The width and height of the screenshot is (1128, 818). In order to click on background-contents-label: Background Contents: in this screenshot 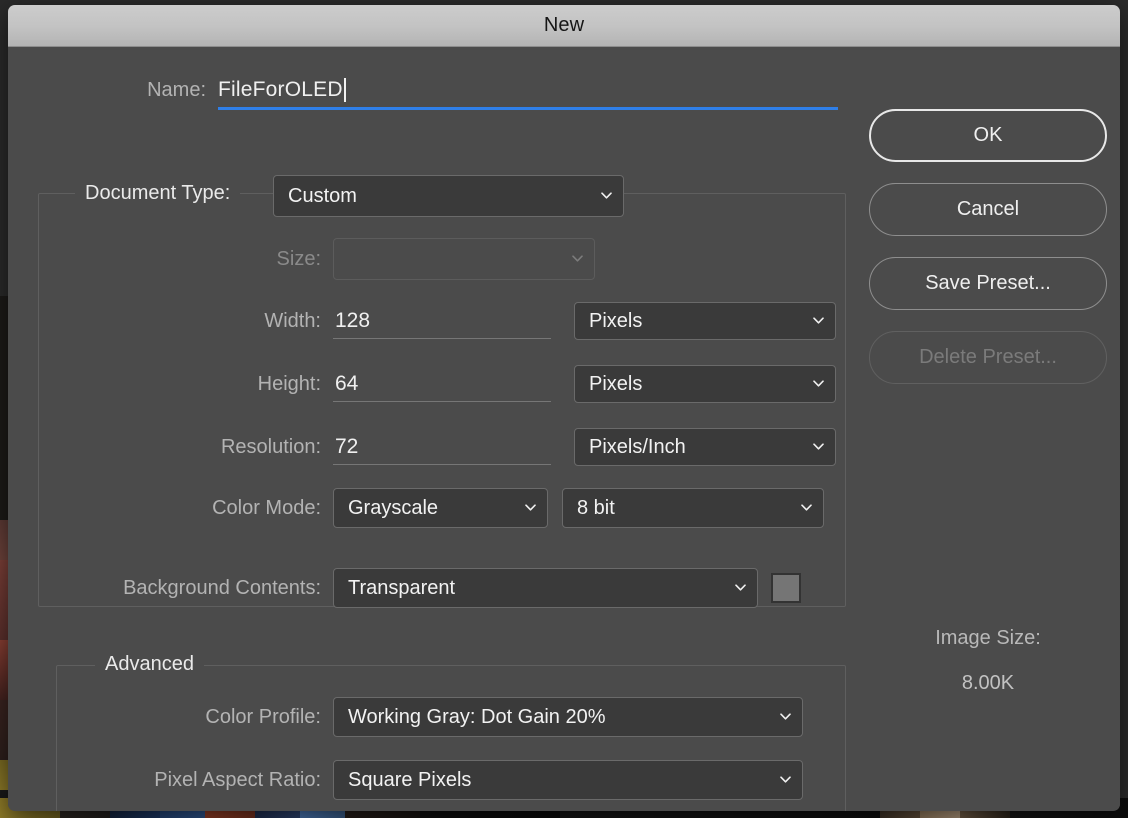, I will do `click(222, 587)`.